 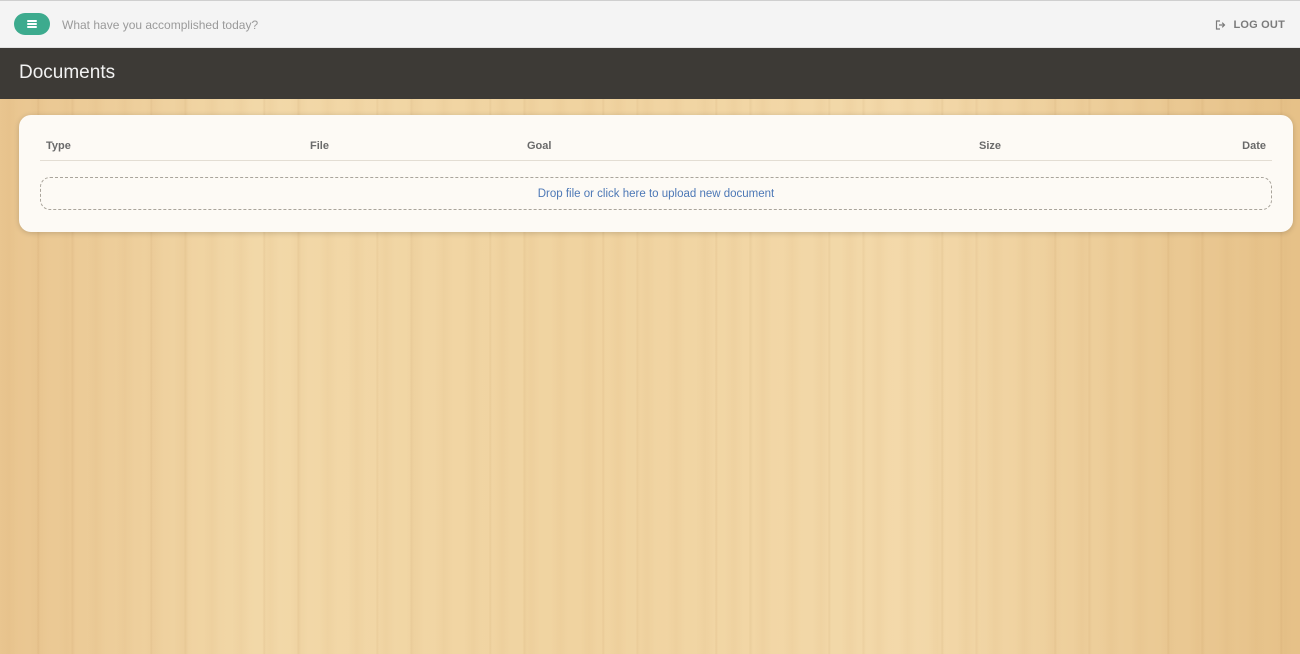 I want to click on logout-button: LOG OUT, so click(x=1250, y=25).